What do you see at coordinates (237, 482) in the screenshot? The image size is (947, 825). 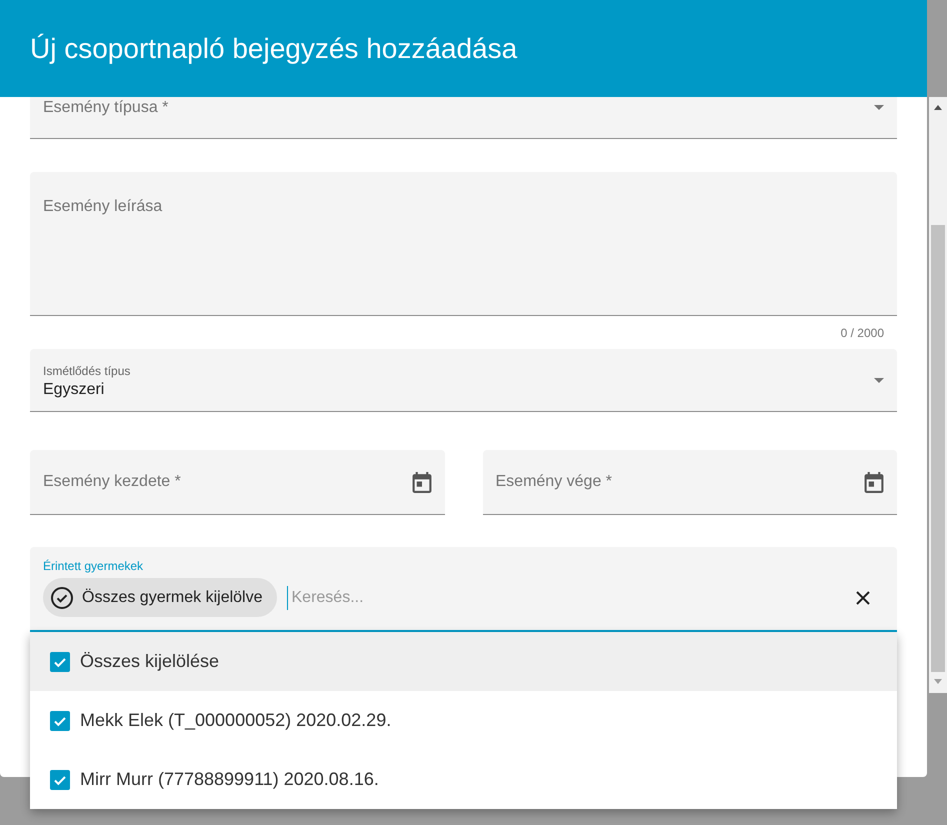 I see `date-field: Esemény kezdete *` at bounding box center [237, 482].